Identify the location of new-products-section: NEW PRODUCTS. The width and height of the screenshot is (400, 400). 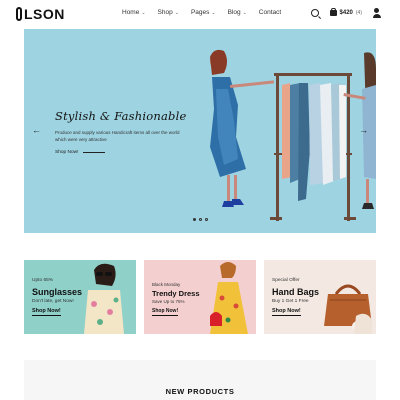
(200, 380).